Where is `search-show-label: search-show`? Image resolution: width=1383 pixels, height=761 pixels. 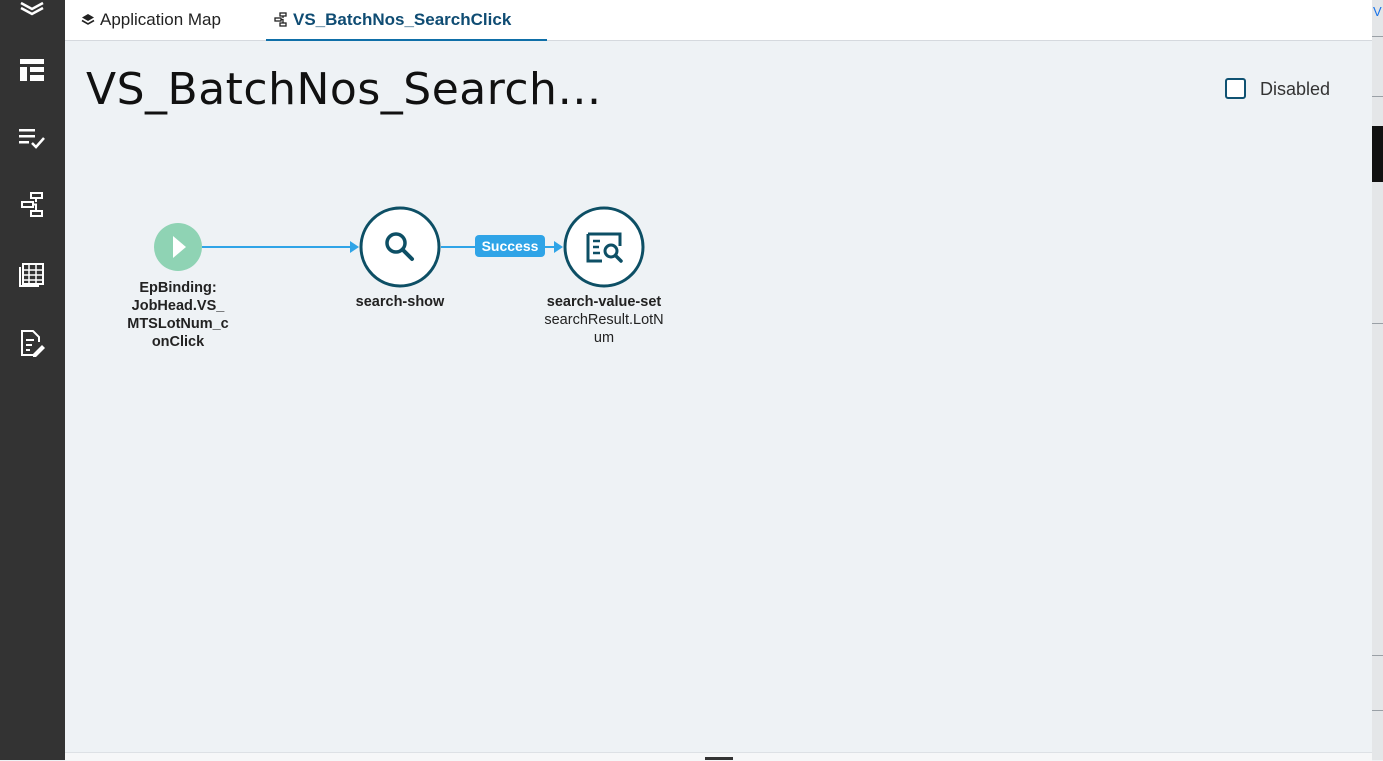 search-show-label: search-show is located at coordinates (400, 302).